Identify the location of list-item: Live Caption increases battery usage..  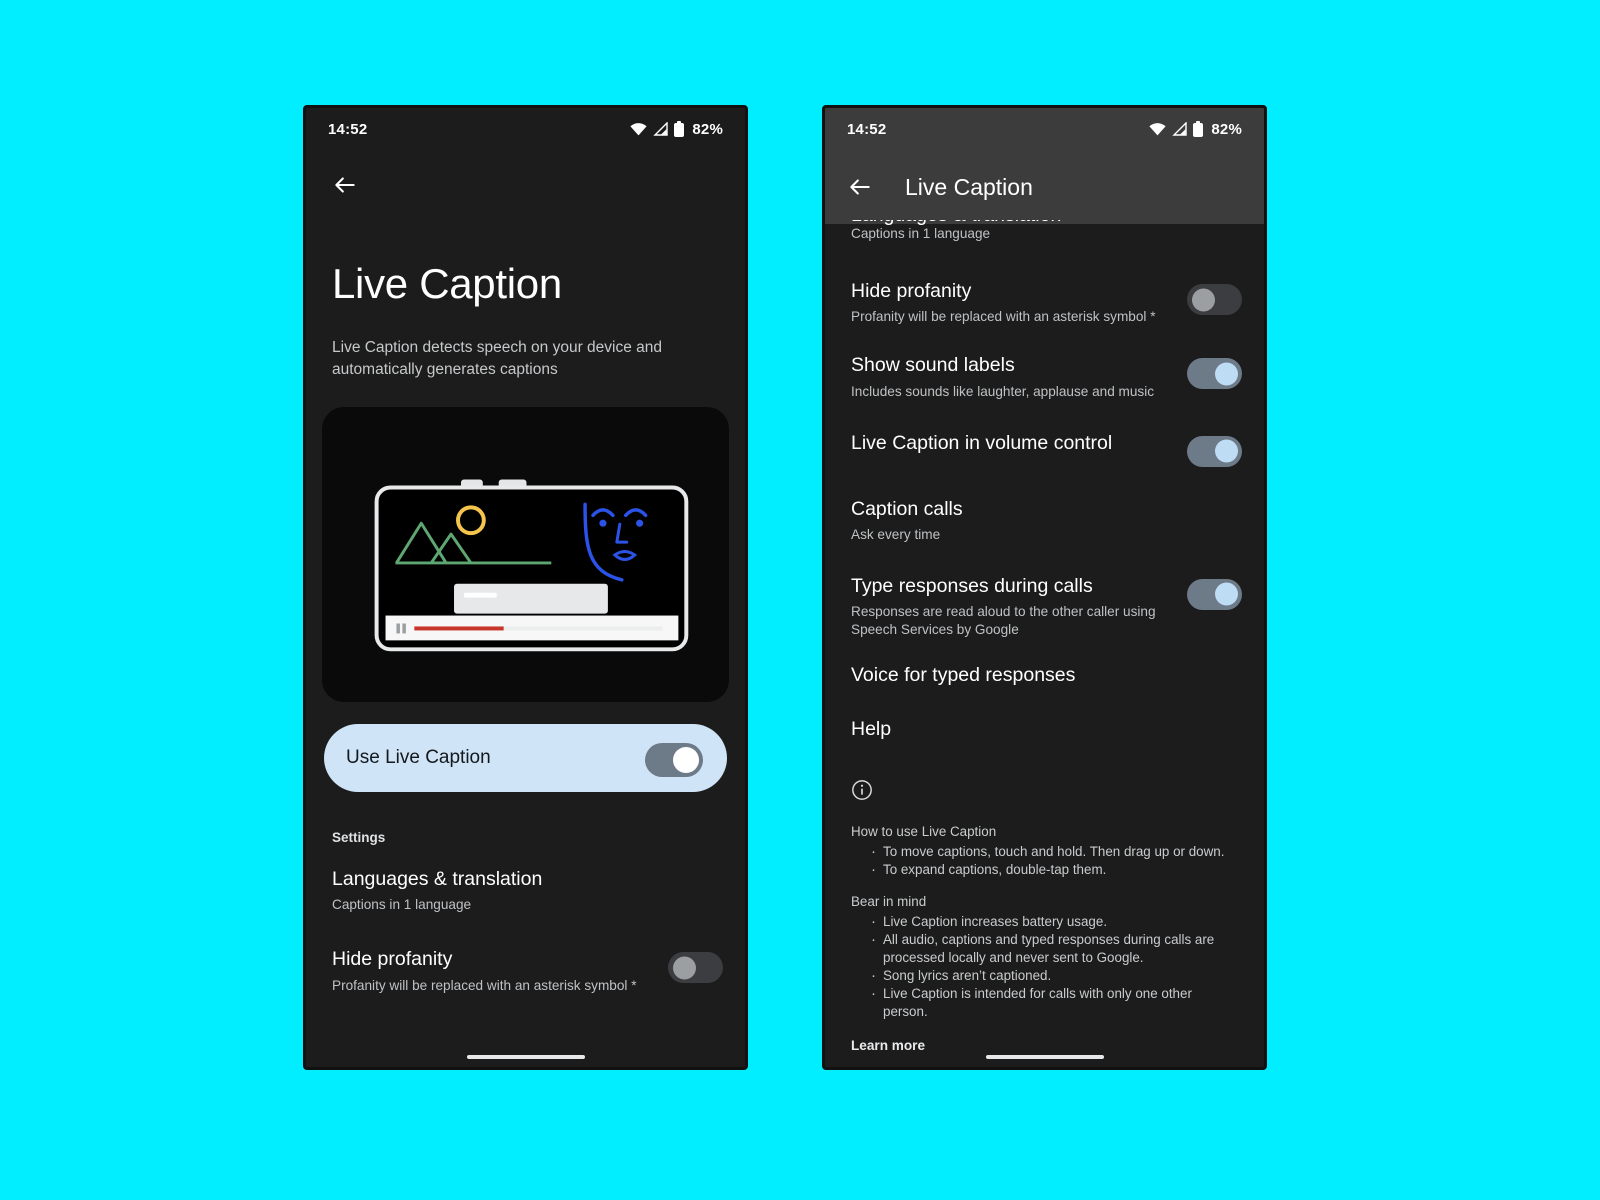
(1054, 922).